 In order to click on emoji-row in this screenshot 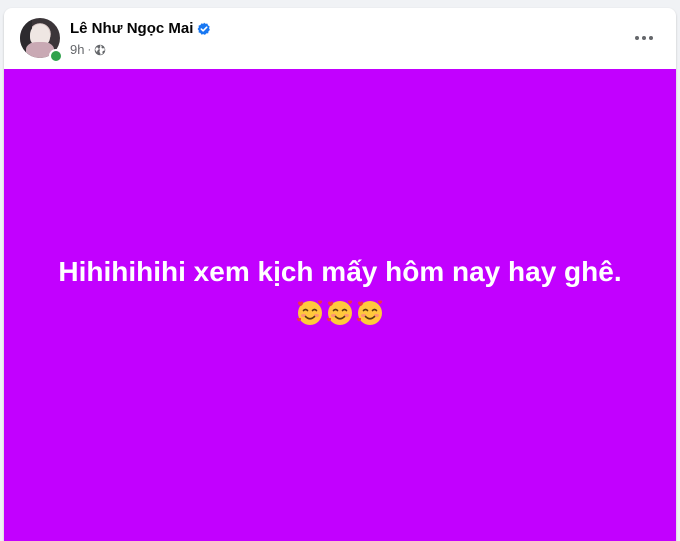, I will do `click(340, 313)`.